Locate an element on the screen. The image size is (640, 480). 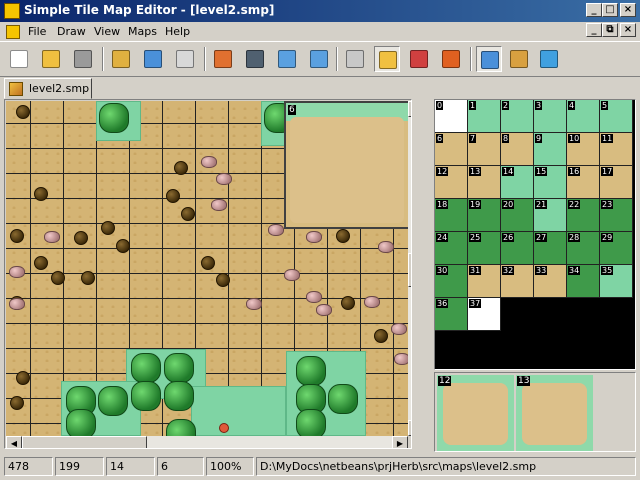
tab-level2: level2.smp is located at coordinates (48, 88).